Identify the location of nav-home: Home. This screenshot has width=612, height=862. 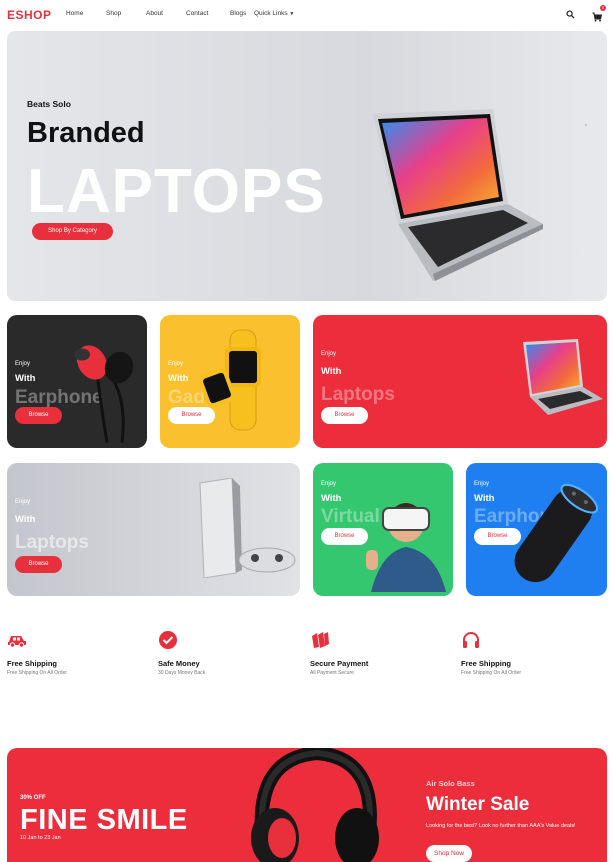
(86, 13).